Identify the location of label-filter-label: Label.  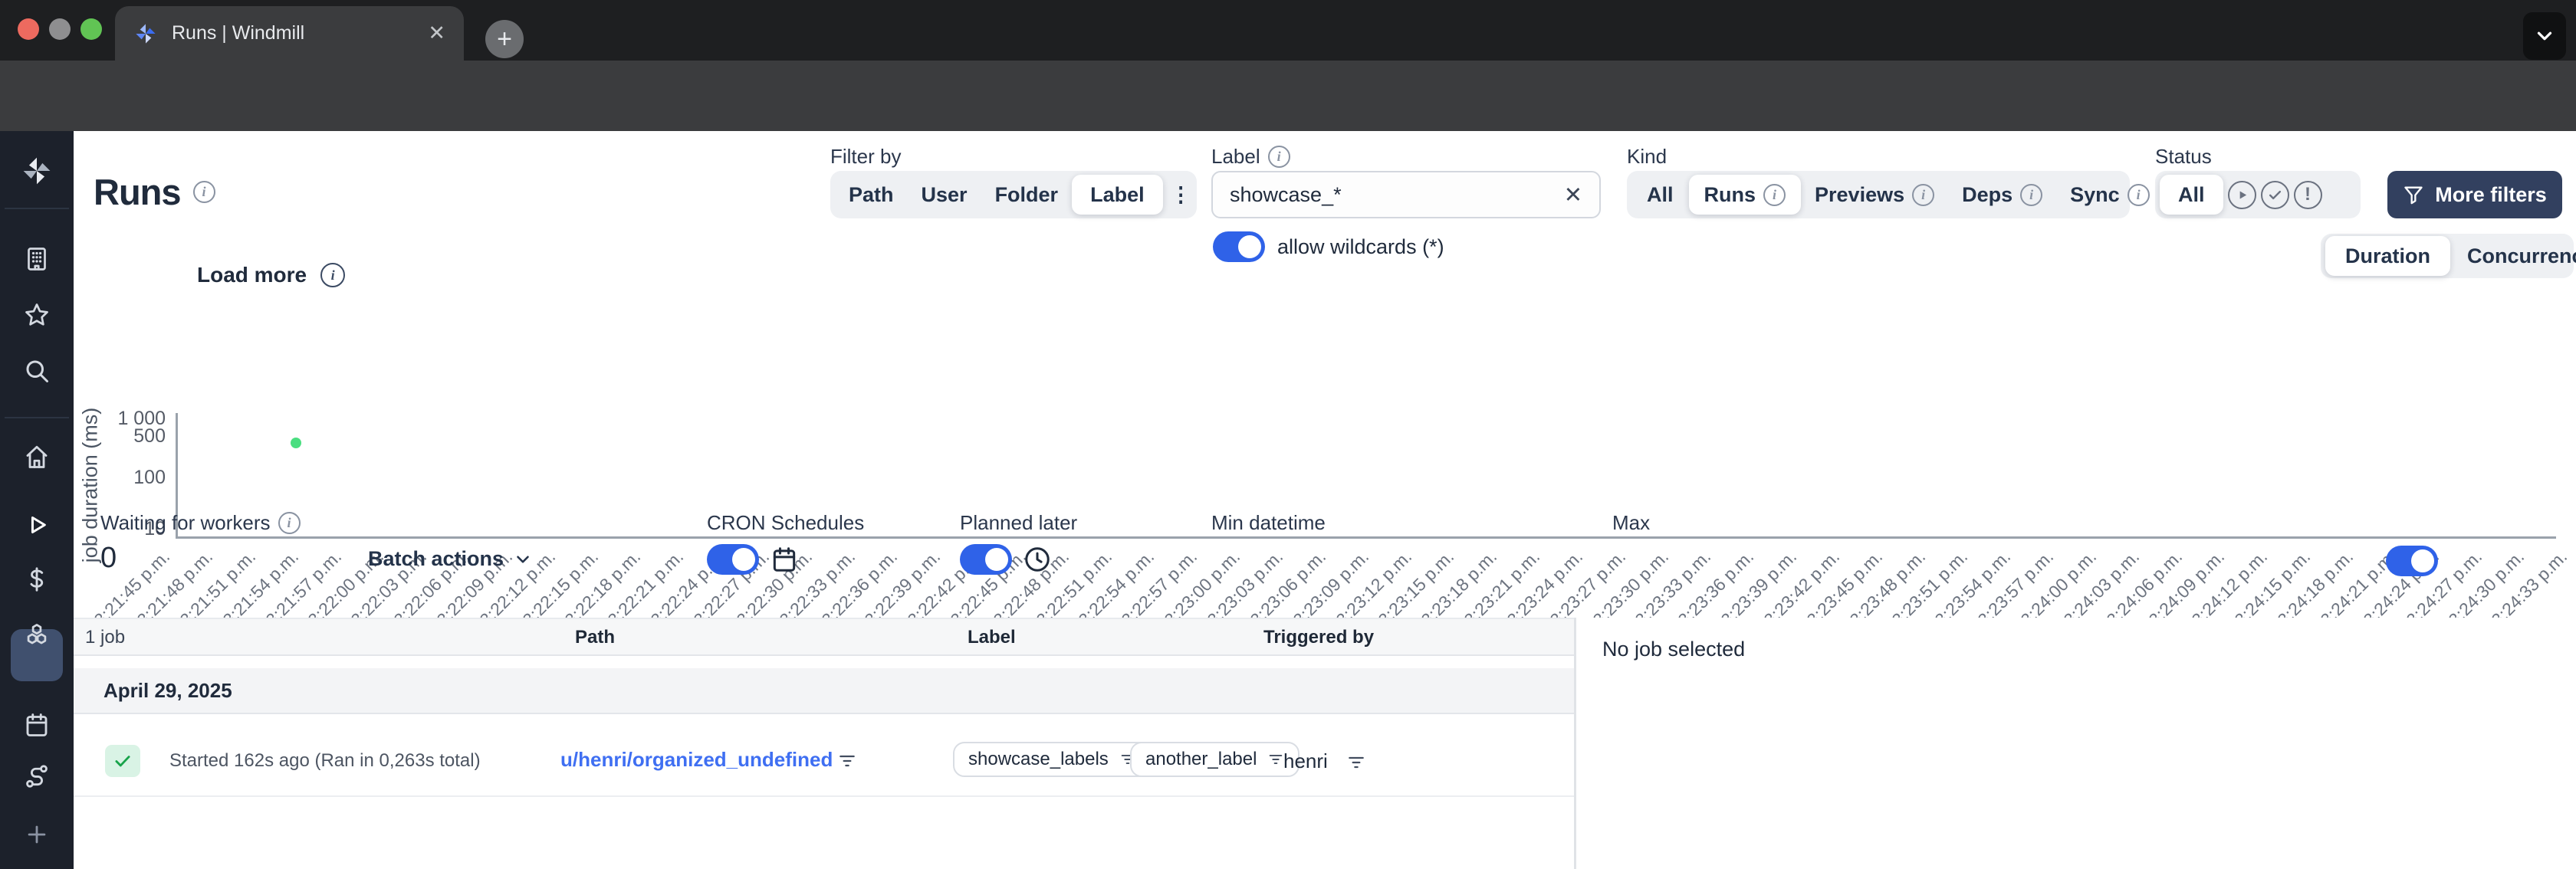
(1251, 157).